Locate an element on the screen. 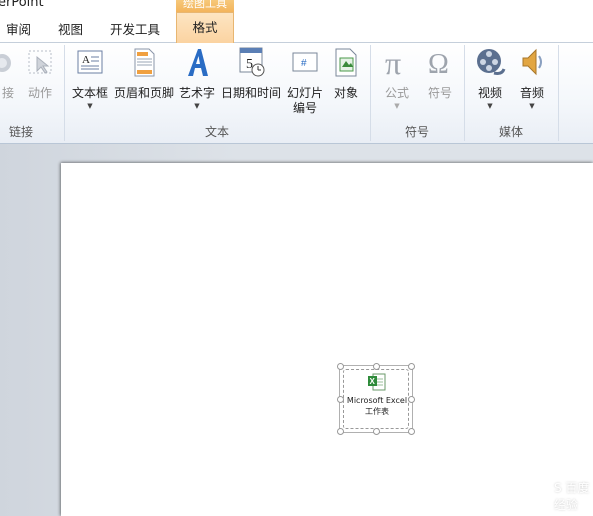 This screenshot has width=593, height=516. header-footer-icon is located at coordinates (144, 62).